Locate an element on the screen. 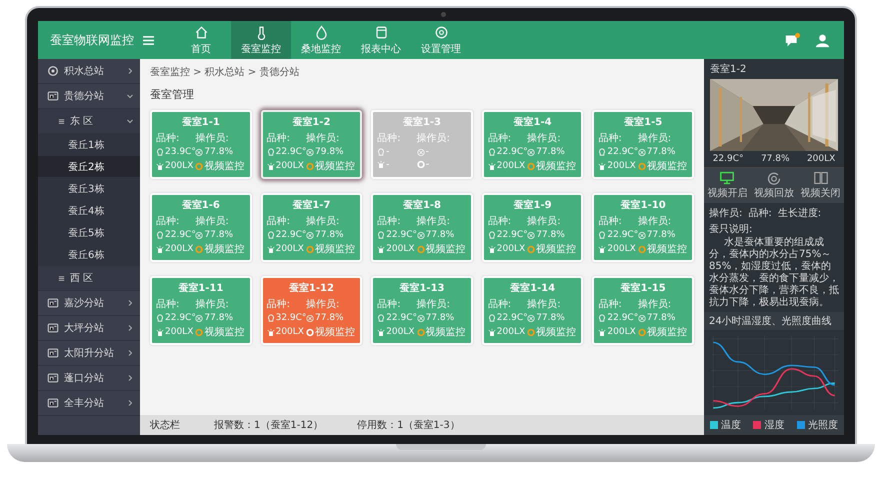 This screenshot has width=882, height=480. room-card: 蚕室1-5 品种: 操作员: 22.9C° 77.8% 200LX 视频监控 is located at coordinates (643, 144).